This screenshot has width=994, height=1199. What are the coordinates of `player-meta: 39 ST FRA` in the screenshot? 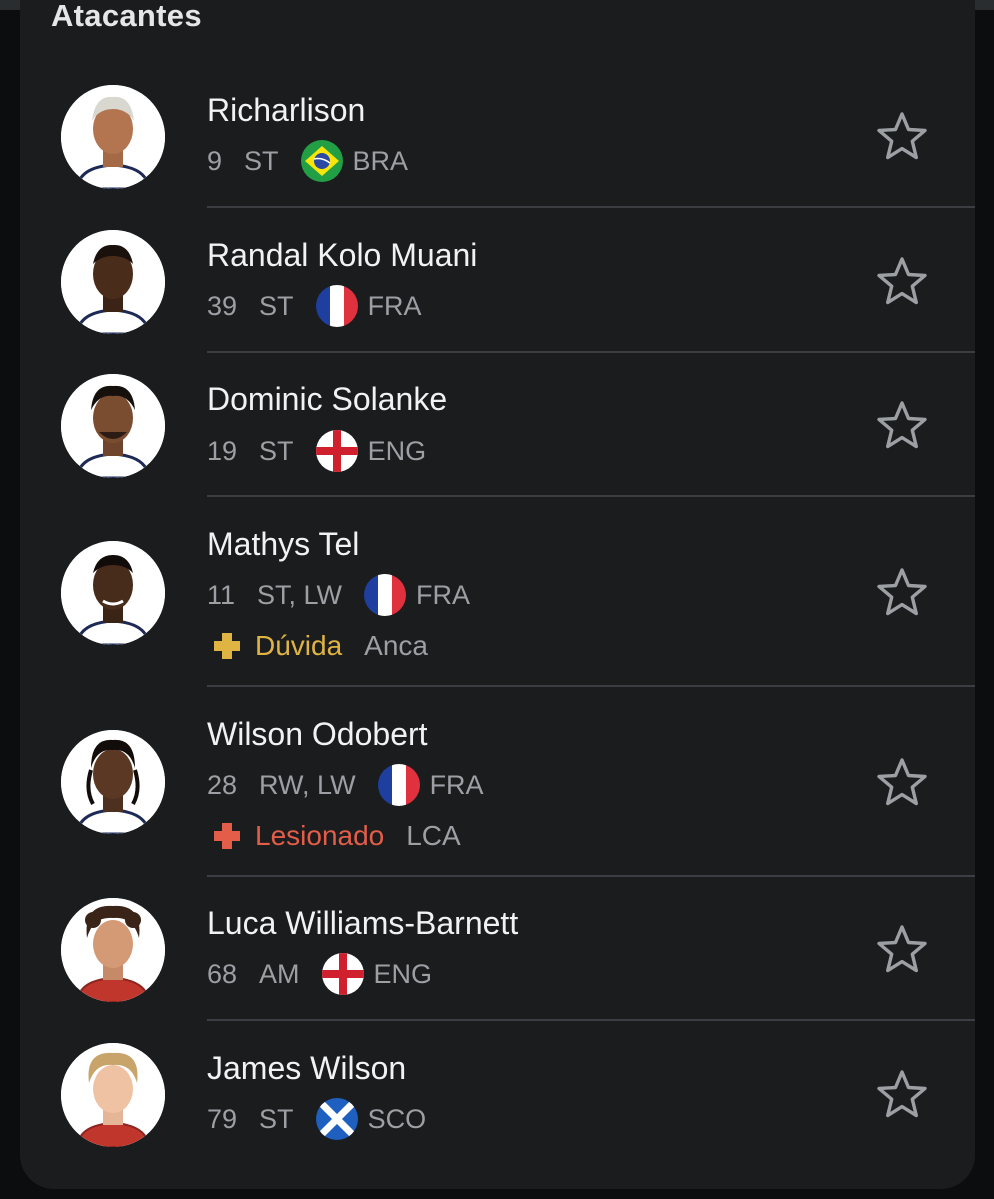 It's located at (314, 306).